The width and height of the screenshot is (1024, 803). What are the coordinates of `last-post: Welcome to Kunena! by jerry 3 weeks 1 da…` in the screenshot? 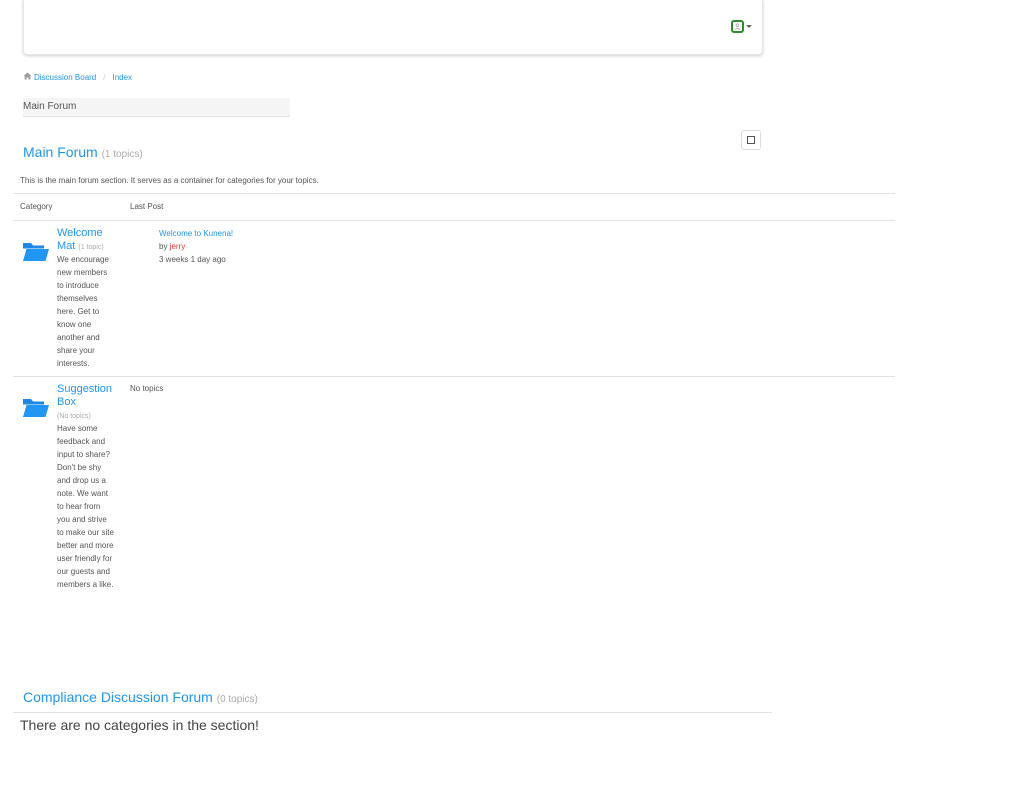 It's located at (196, 246).